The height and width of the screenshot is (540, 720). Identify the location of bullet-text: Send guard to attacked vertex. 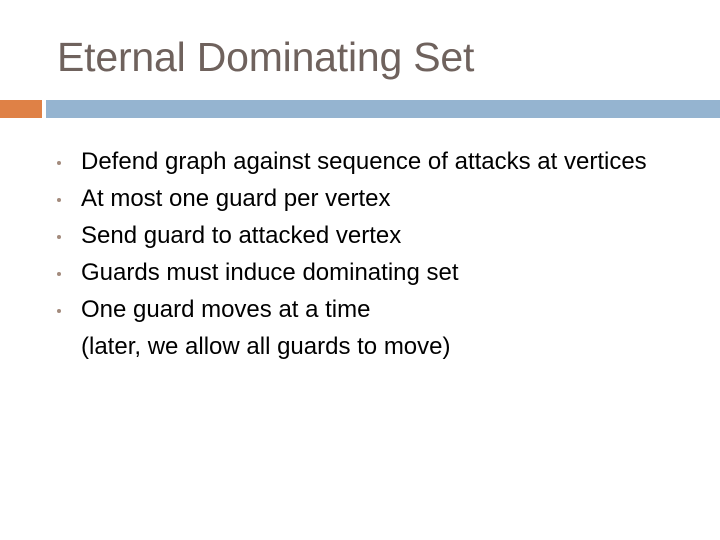
(241, 235).